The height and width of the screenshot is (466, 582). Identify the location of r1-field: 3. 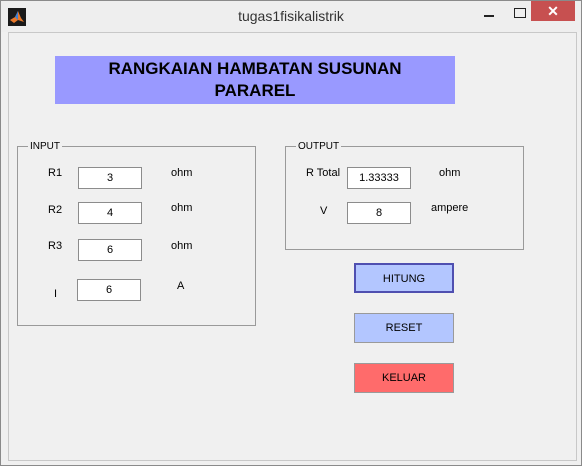
(110, 178).